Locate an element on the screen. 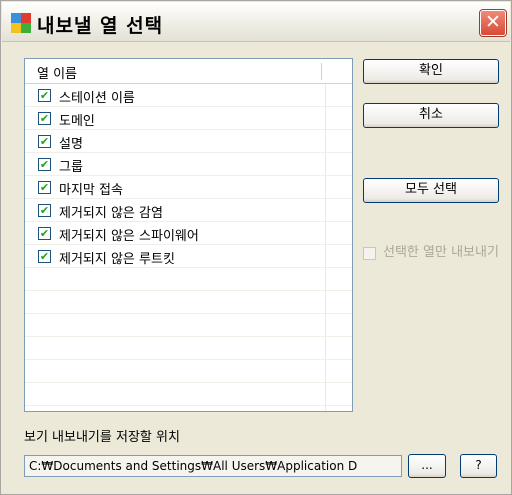 The height and width of the screenshot is (495, 512). window-title: 내보낼 열 선택 is located at coordinates (100, 26).